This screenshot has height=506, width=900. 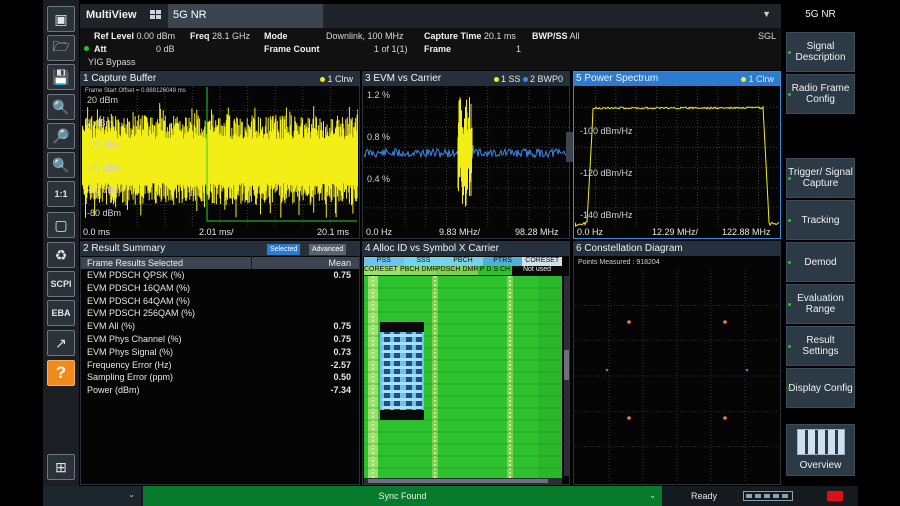 I want to click on result-mean: 0.75, so click(x=342, y=275).